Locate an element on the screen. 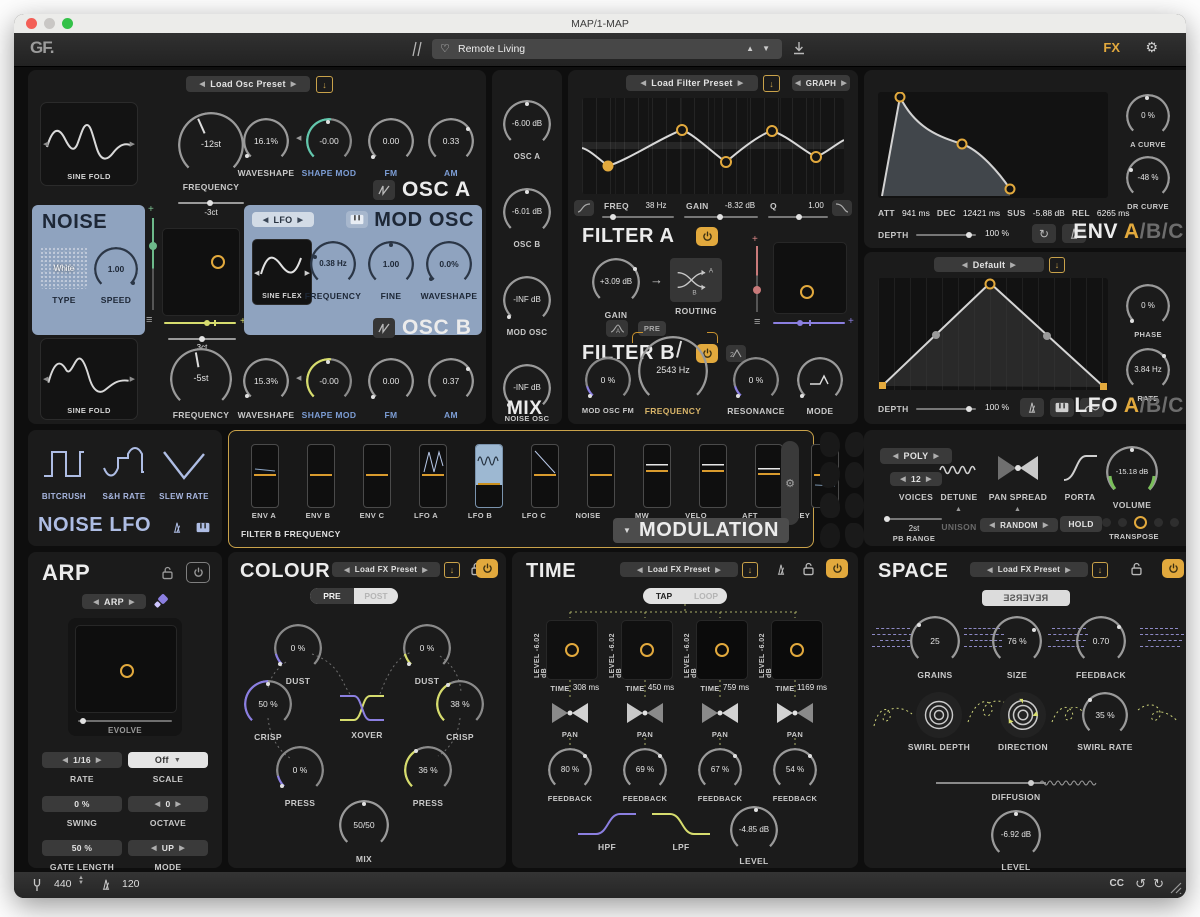 The image size is (1200, 917). lfo-depth-slider is located at coordinates (946, 409).